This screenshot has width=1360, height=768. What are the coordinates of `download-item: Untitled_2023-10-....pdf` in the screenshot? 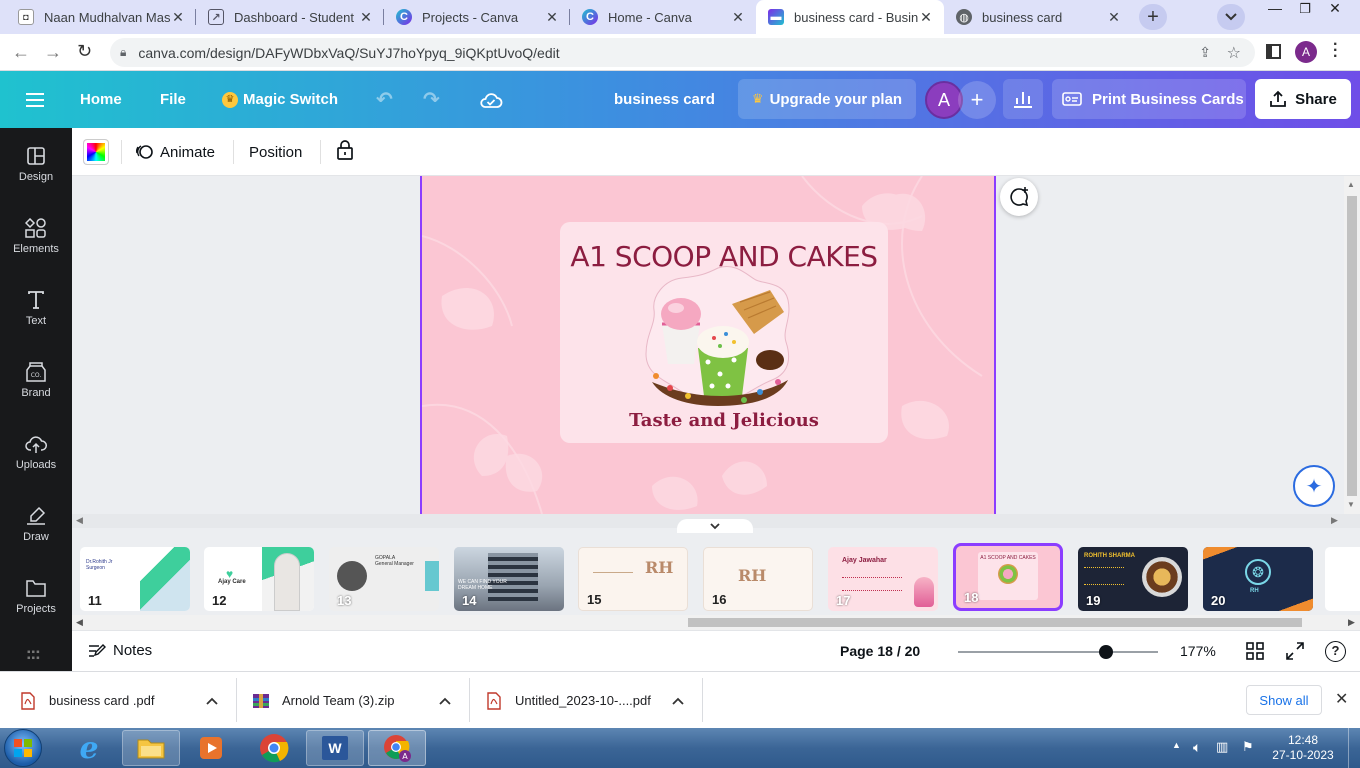 It's located at (594, 700).